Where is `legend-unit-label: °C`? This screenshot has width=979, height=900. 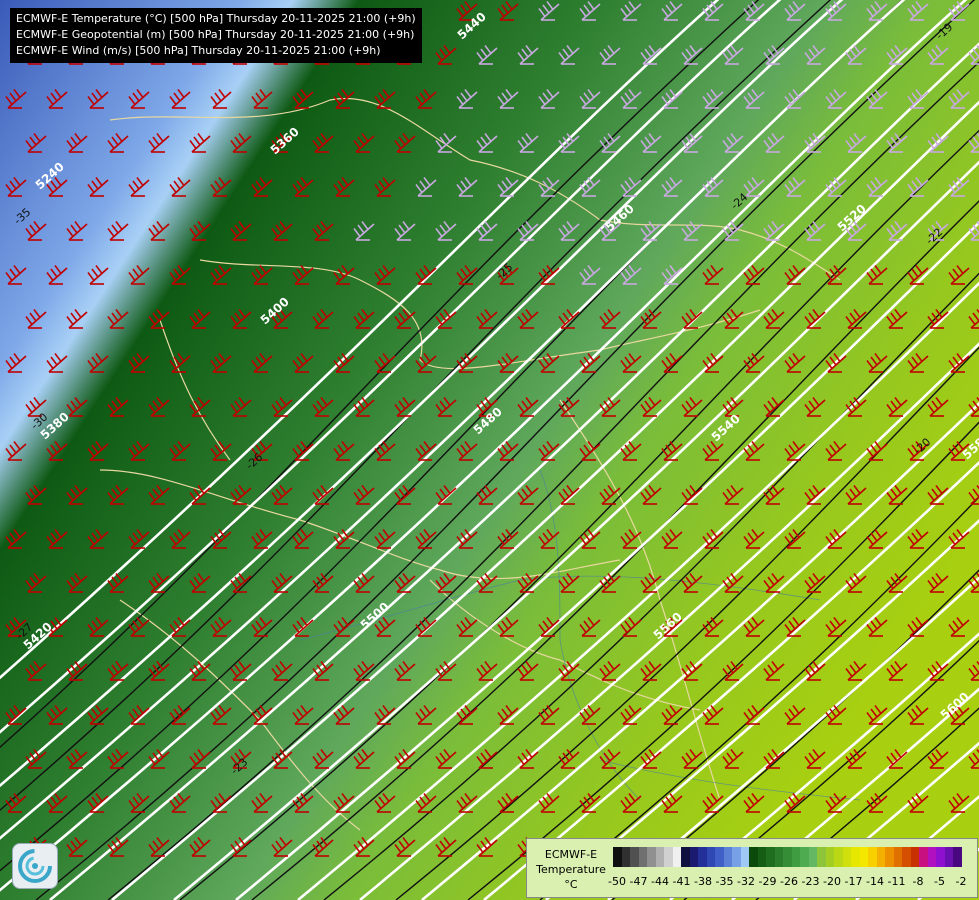 legend-unit-label: °C is located at coordinates (571, 884).